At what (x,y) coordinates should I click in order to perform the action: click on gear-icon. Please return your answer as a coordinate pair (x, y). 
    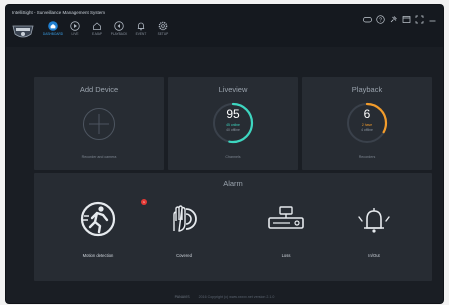
    Looking at the image, I should click on (163, 26).